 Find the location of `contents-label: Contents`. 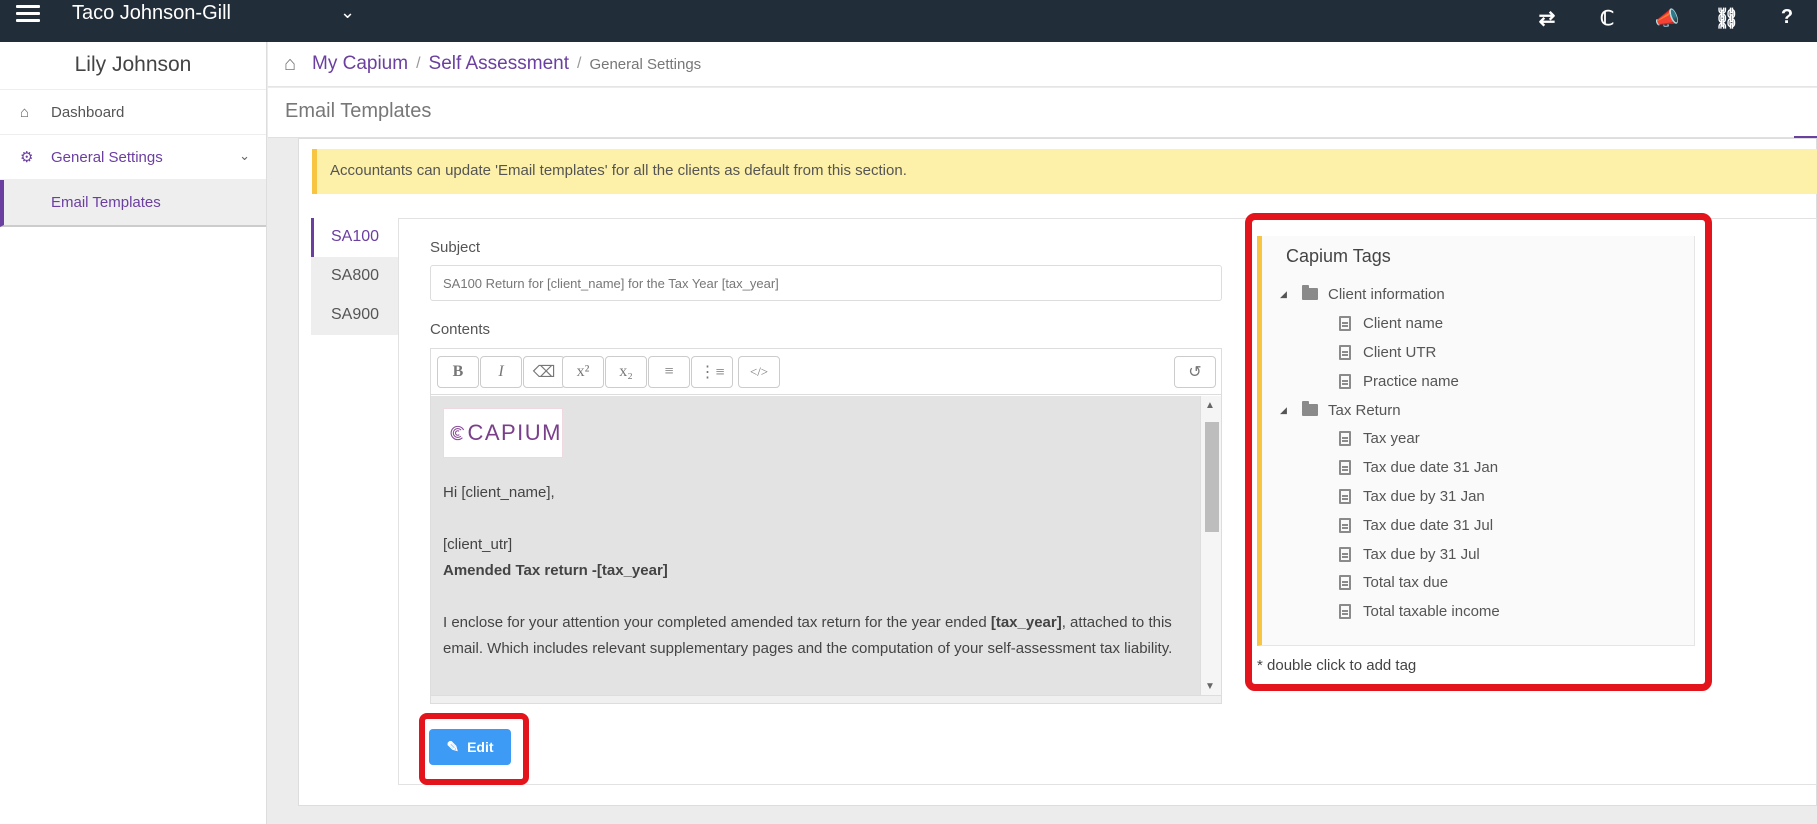

contents-label: Contents is located at coordinates (460, 329).